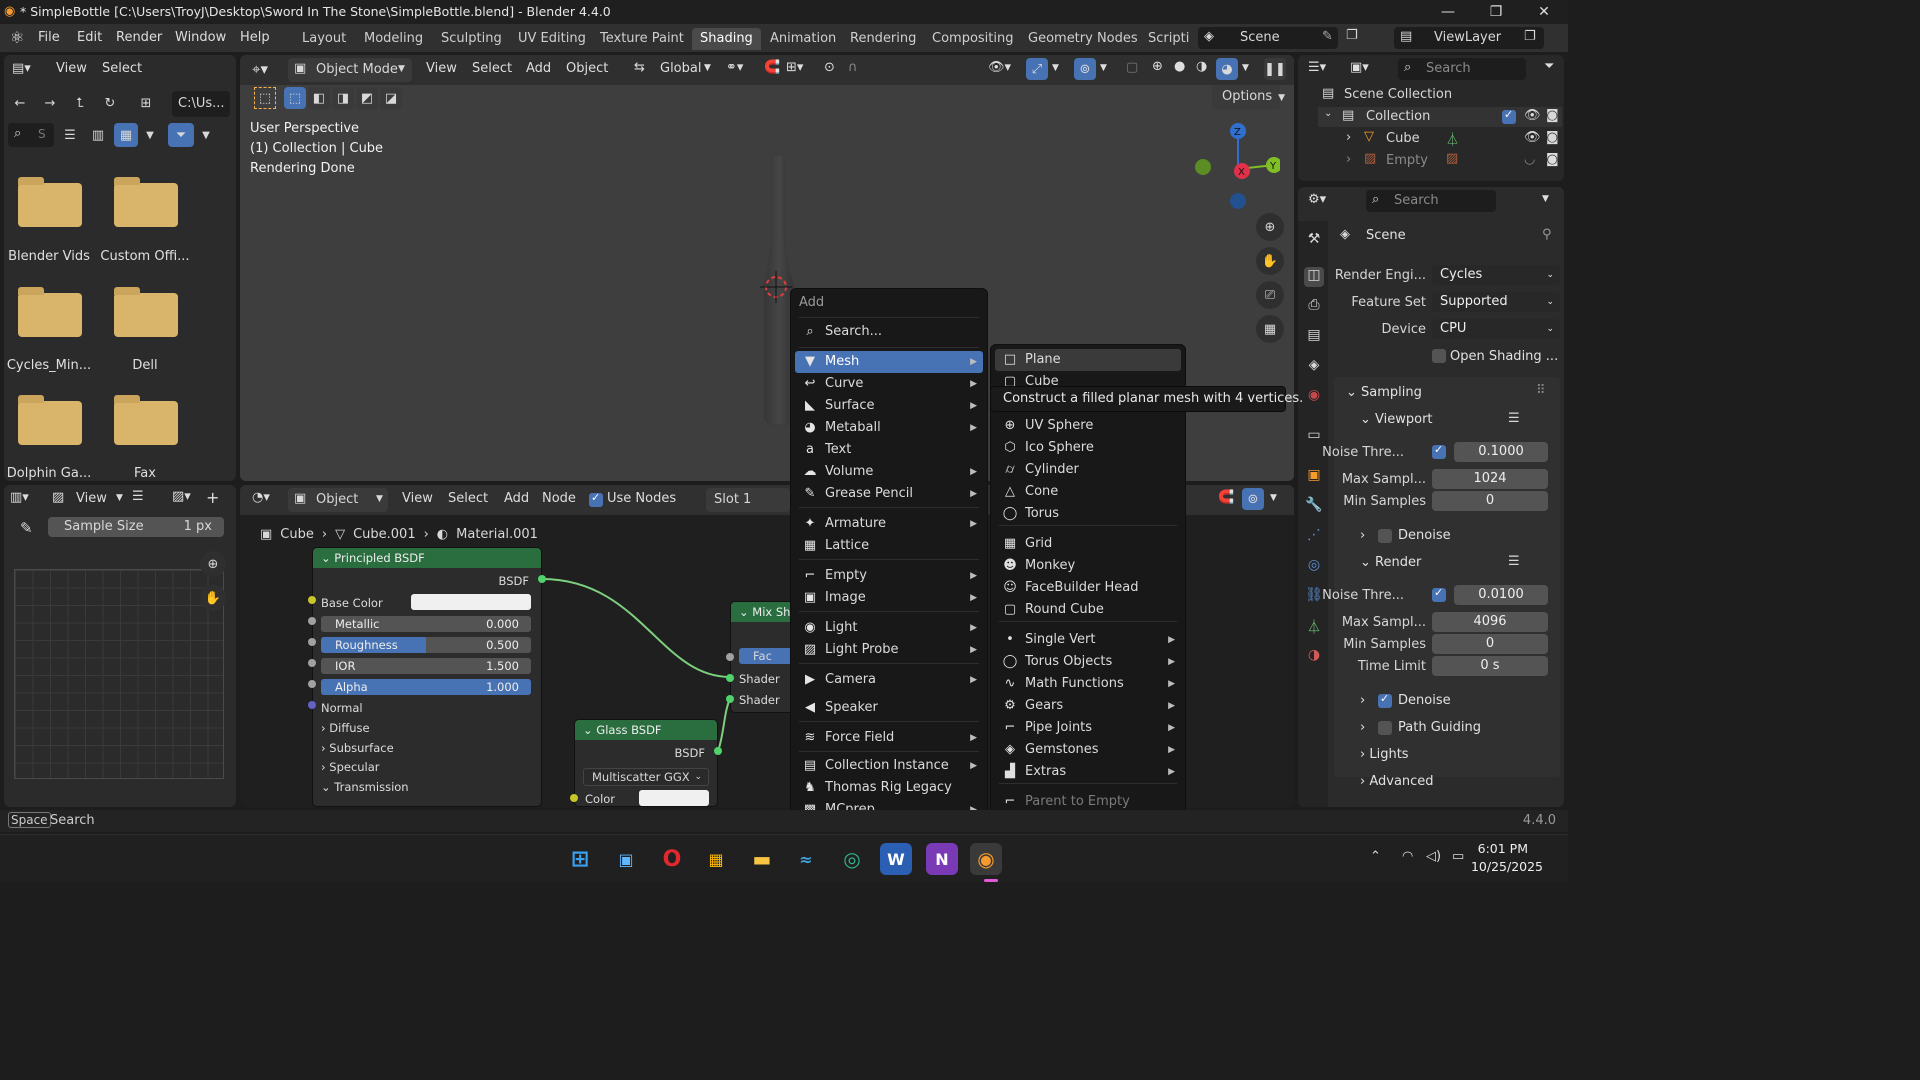 The width and height of the screenshot is (1920, 1080). What do you see at coordinates (1450, 161) in the screenshot?
I see `outliner-item-empty: › ▨ Empty ▨ ◡ ◙` at bounding box center [1450, 161].